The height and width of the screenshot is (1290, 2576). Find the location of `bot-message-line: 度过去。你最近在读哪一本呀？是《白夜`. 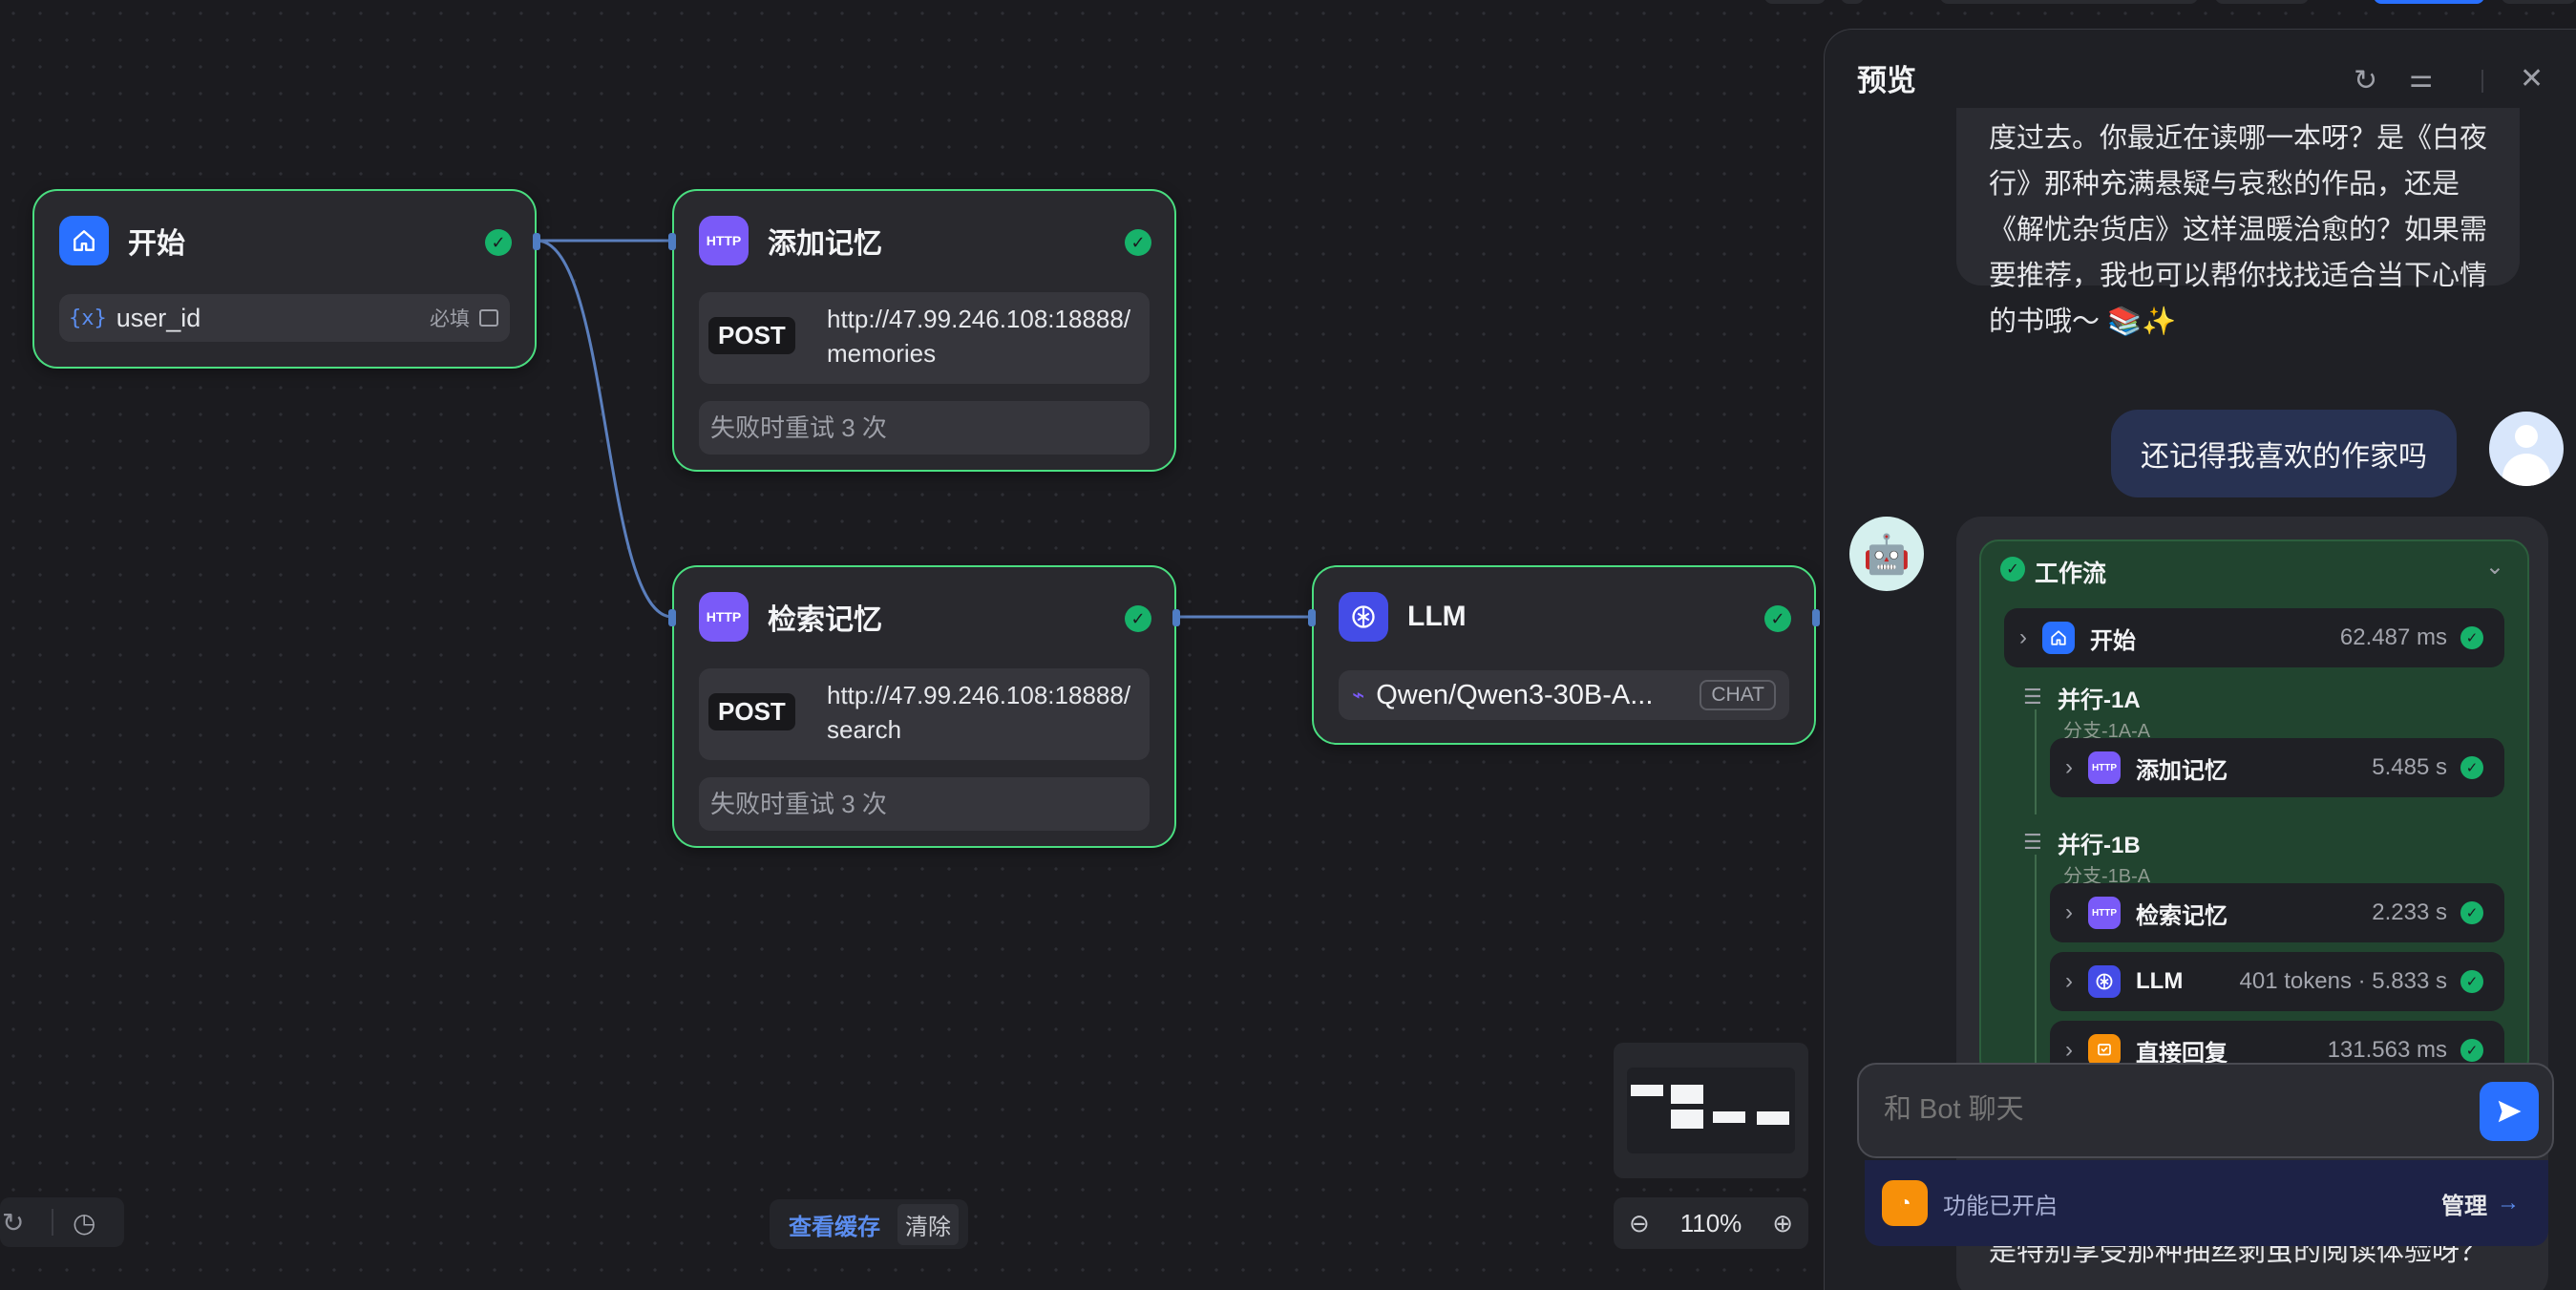

bot-message-line: 度过去。你最近在读哪一本呀？是《白夜 is located at coordinates (2238, 138).